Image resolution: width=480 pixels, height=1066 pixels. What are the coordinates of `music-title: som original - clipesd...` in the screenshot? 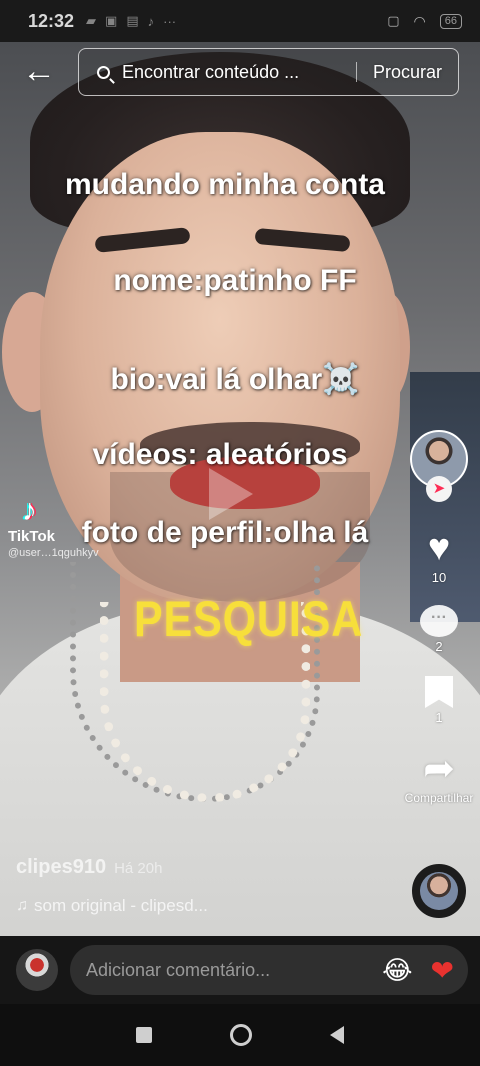 It's located at (121, 905).